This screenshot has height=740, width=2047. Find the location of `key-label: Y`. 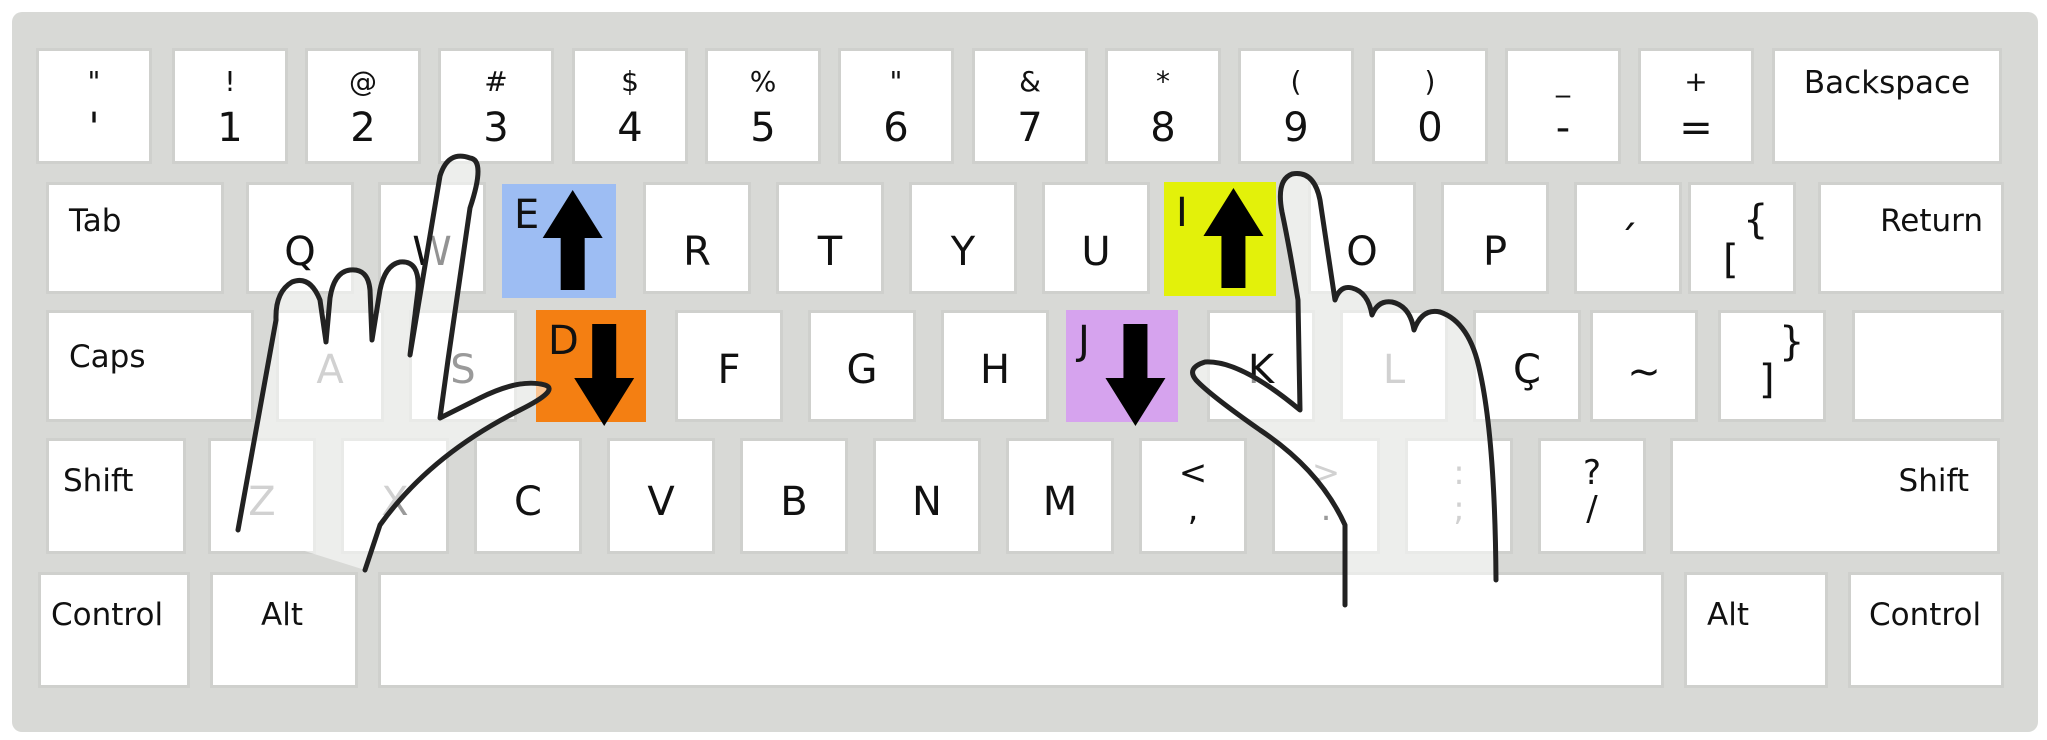

key-label: Y is located at coordinates (963, 252).